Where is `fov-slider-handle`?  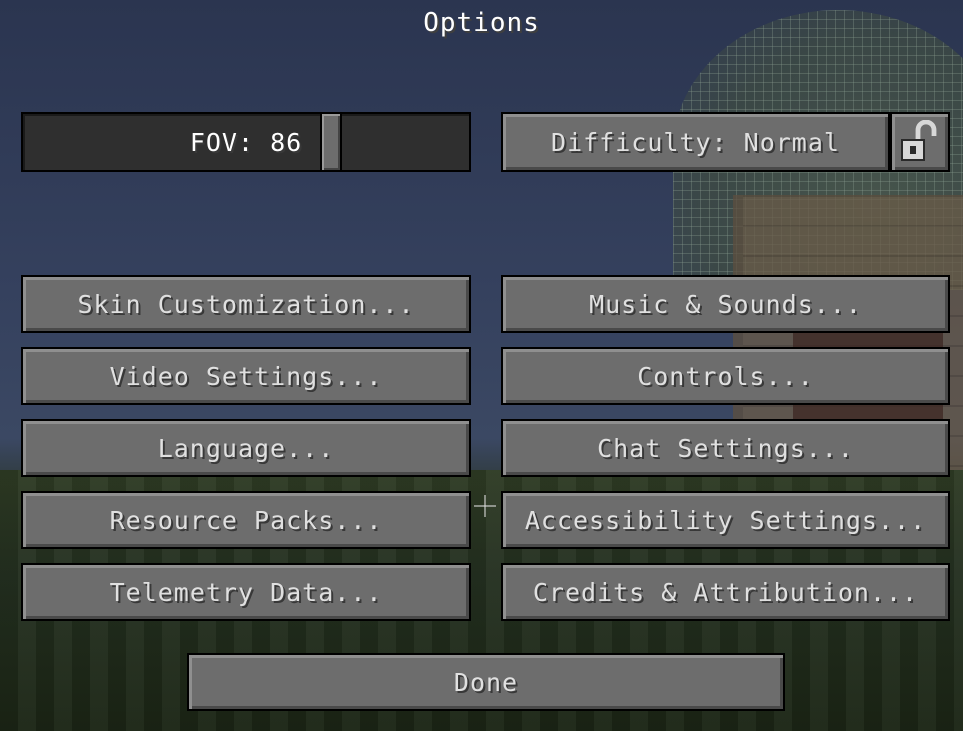
fov-slider-handle is located at coordinates (331, 142).